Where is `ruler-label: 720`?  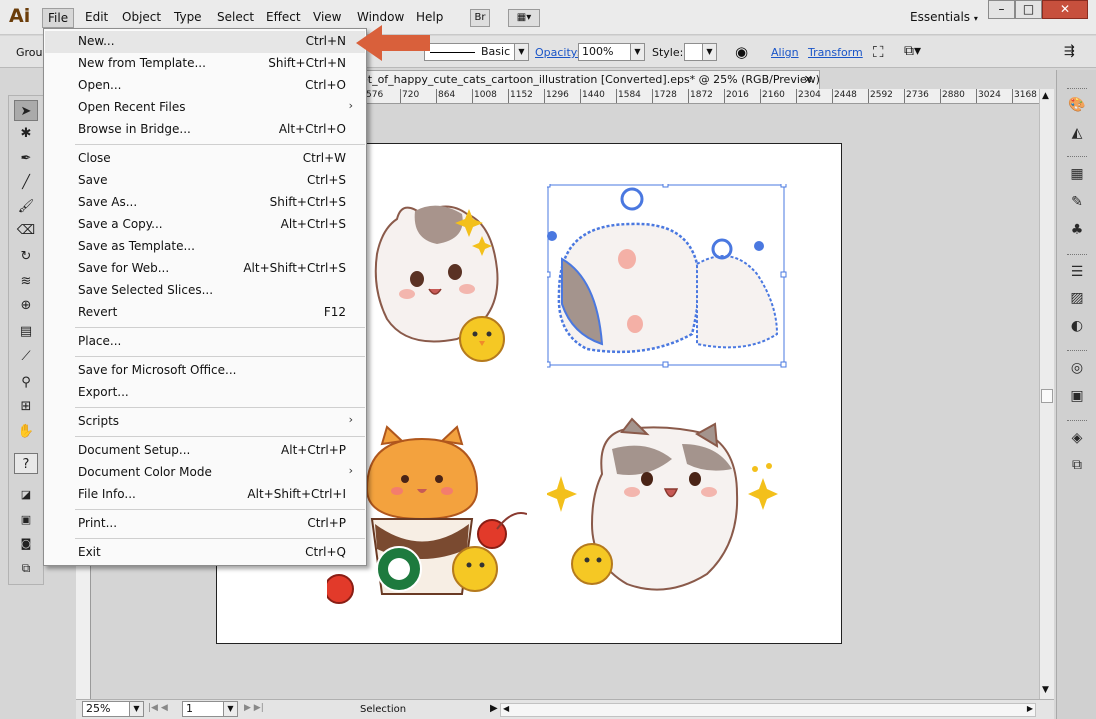 ruler-label: 720 is located at coordinates (411, 95).